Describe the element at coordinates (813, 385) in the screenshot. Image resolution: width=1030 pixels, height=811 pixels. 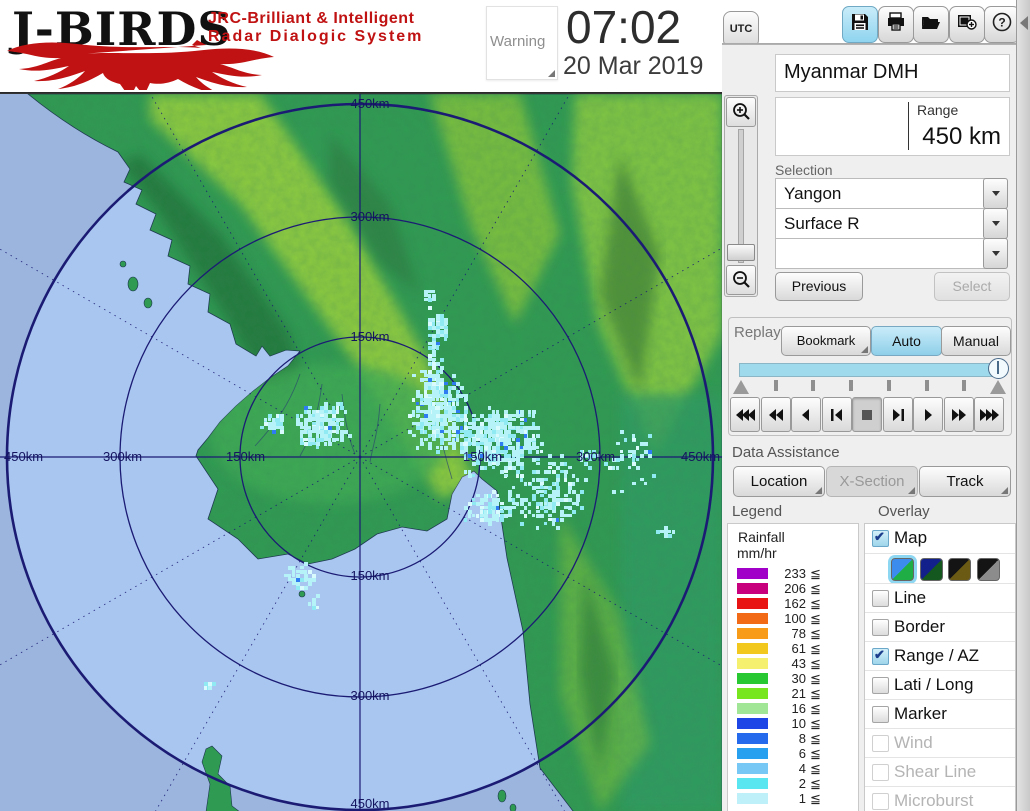
I see `slider-tick` at that location.